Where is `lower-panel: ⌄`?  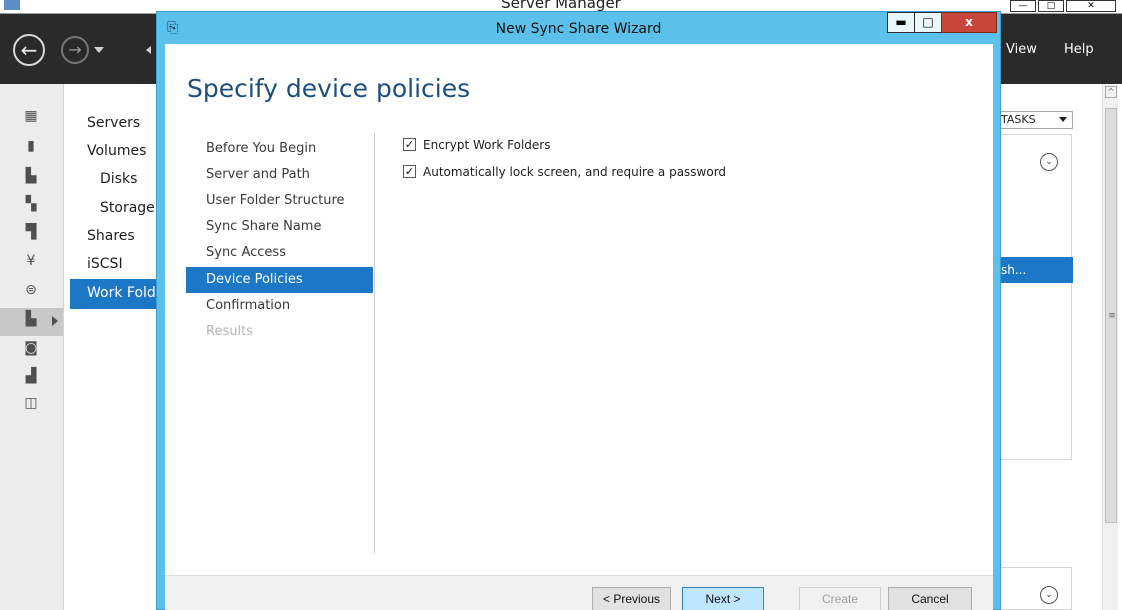 lower-panel: ⌄ is located at coordinates (1034, 588).